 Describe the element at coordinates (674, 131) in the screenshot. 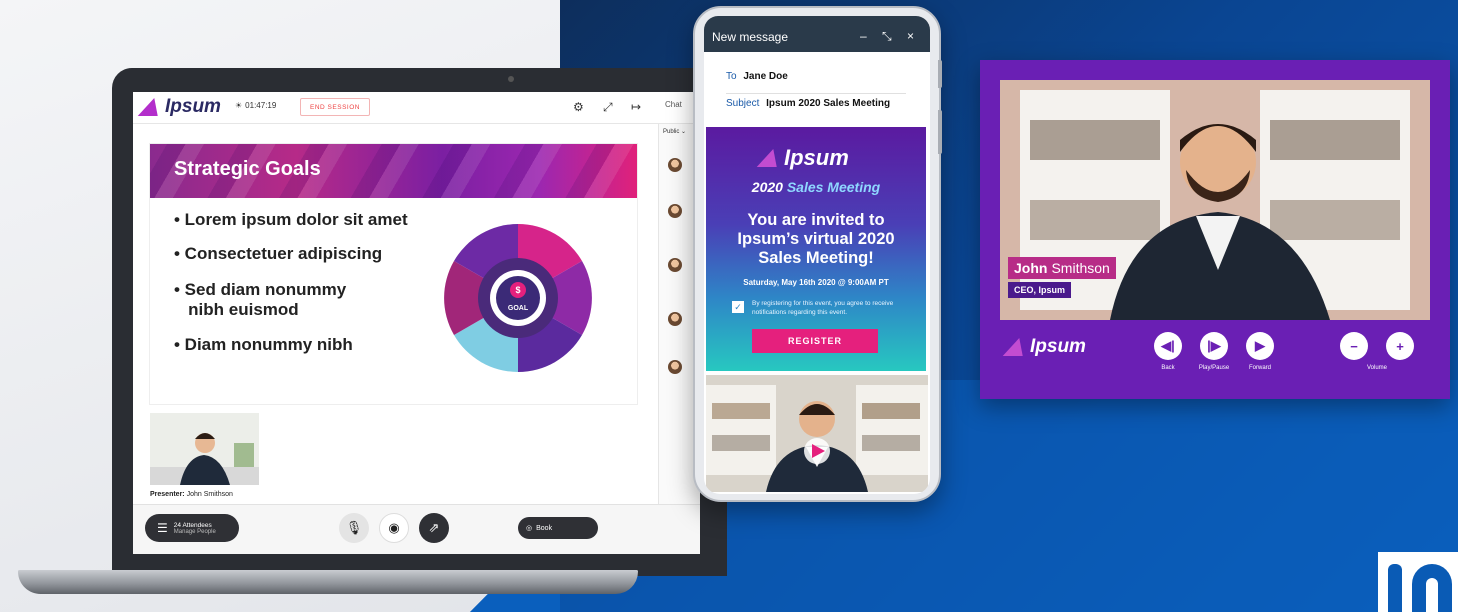

I see `chat-public-dropdown: Public ⌄` at that location.